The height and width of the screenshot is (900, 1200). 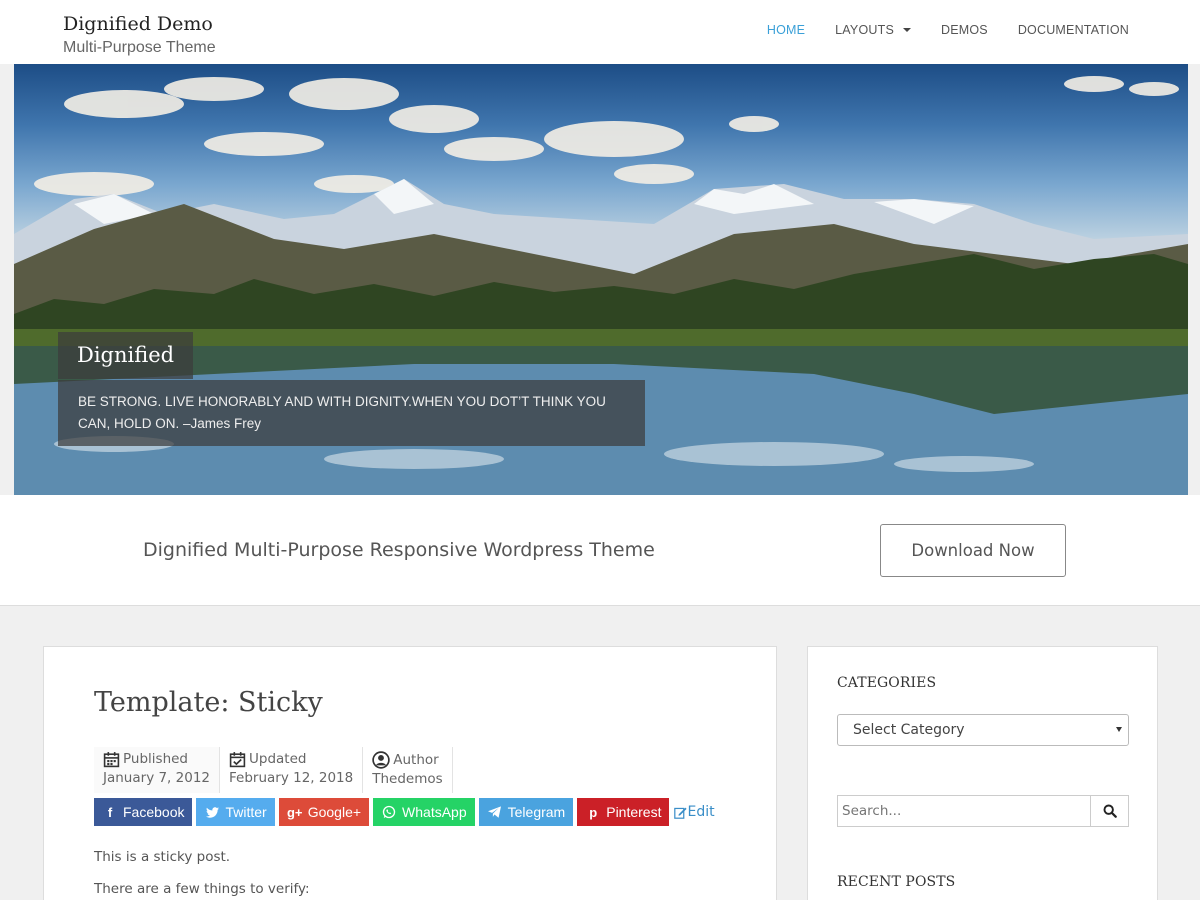 What do you see at coordinates (212, 812) in the screenshot?
I see `twitter-icon` at bounding box center [212, 812].